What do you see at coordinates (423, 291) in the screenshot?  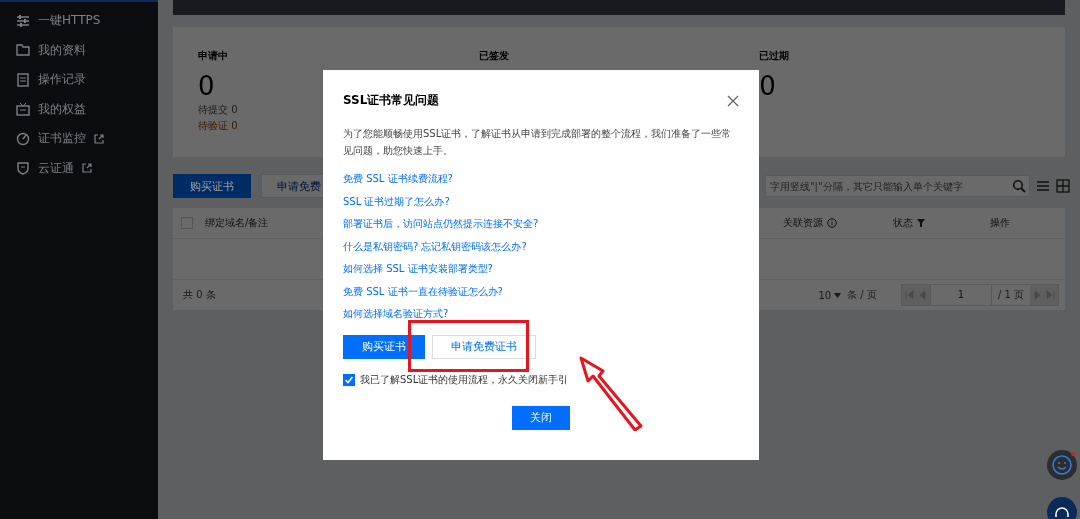 I see `faq-link: 免费 SSL 证书一直在待验证怎么办?` at bounding box center [423, 291].